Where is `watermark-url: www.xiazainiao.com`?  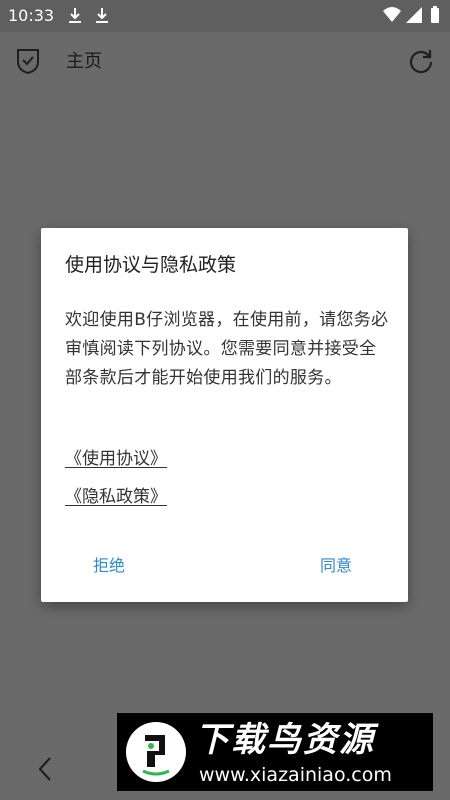 watermark-url: www.xiazainiao.com is located at coordinates (295, 775).